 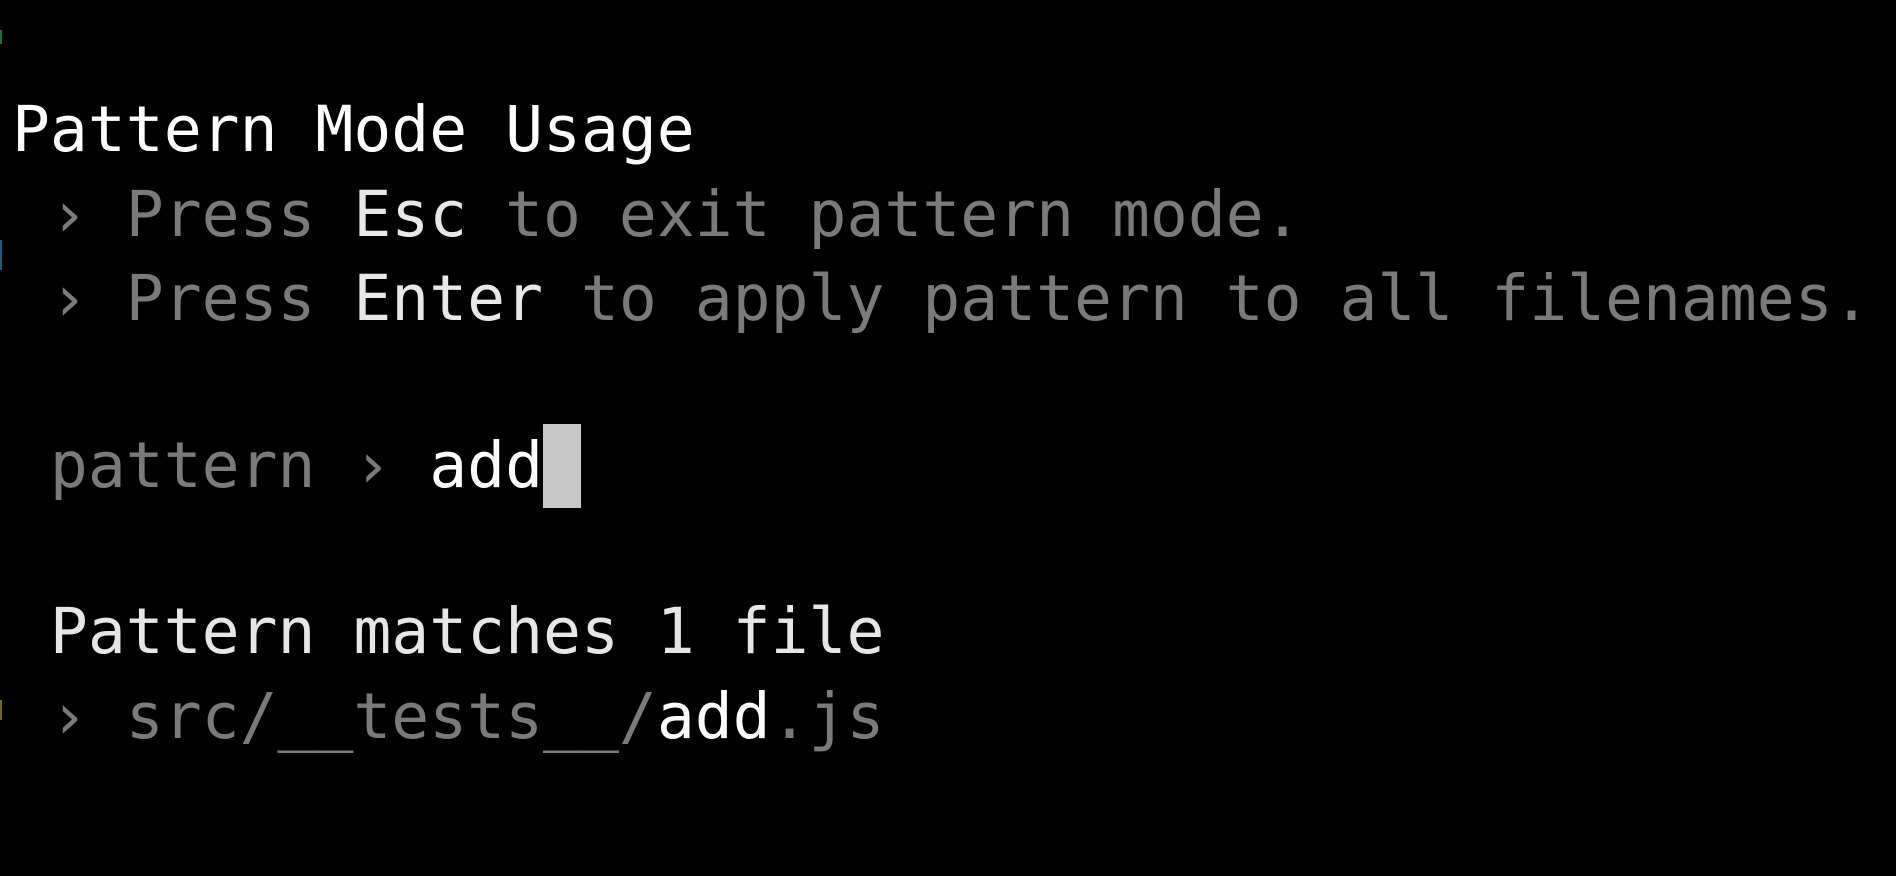 What do you see at coordinates (486, 465) in the screenshot?
I see `pattern-input-value: add` at bounding box center [486, 465].